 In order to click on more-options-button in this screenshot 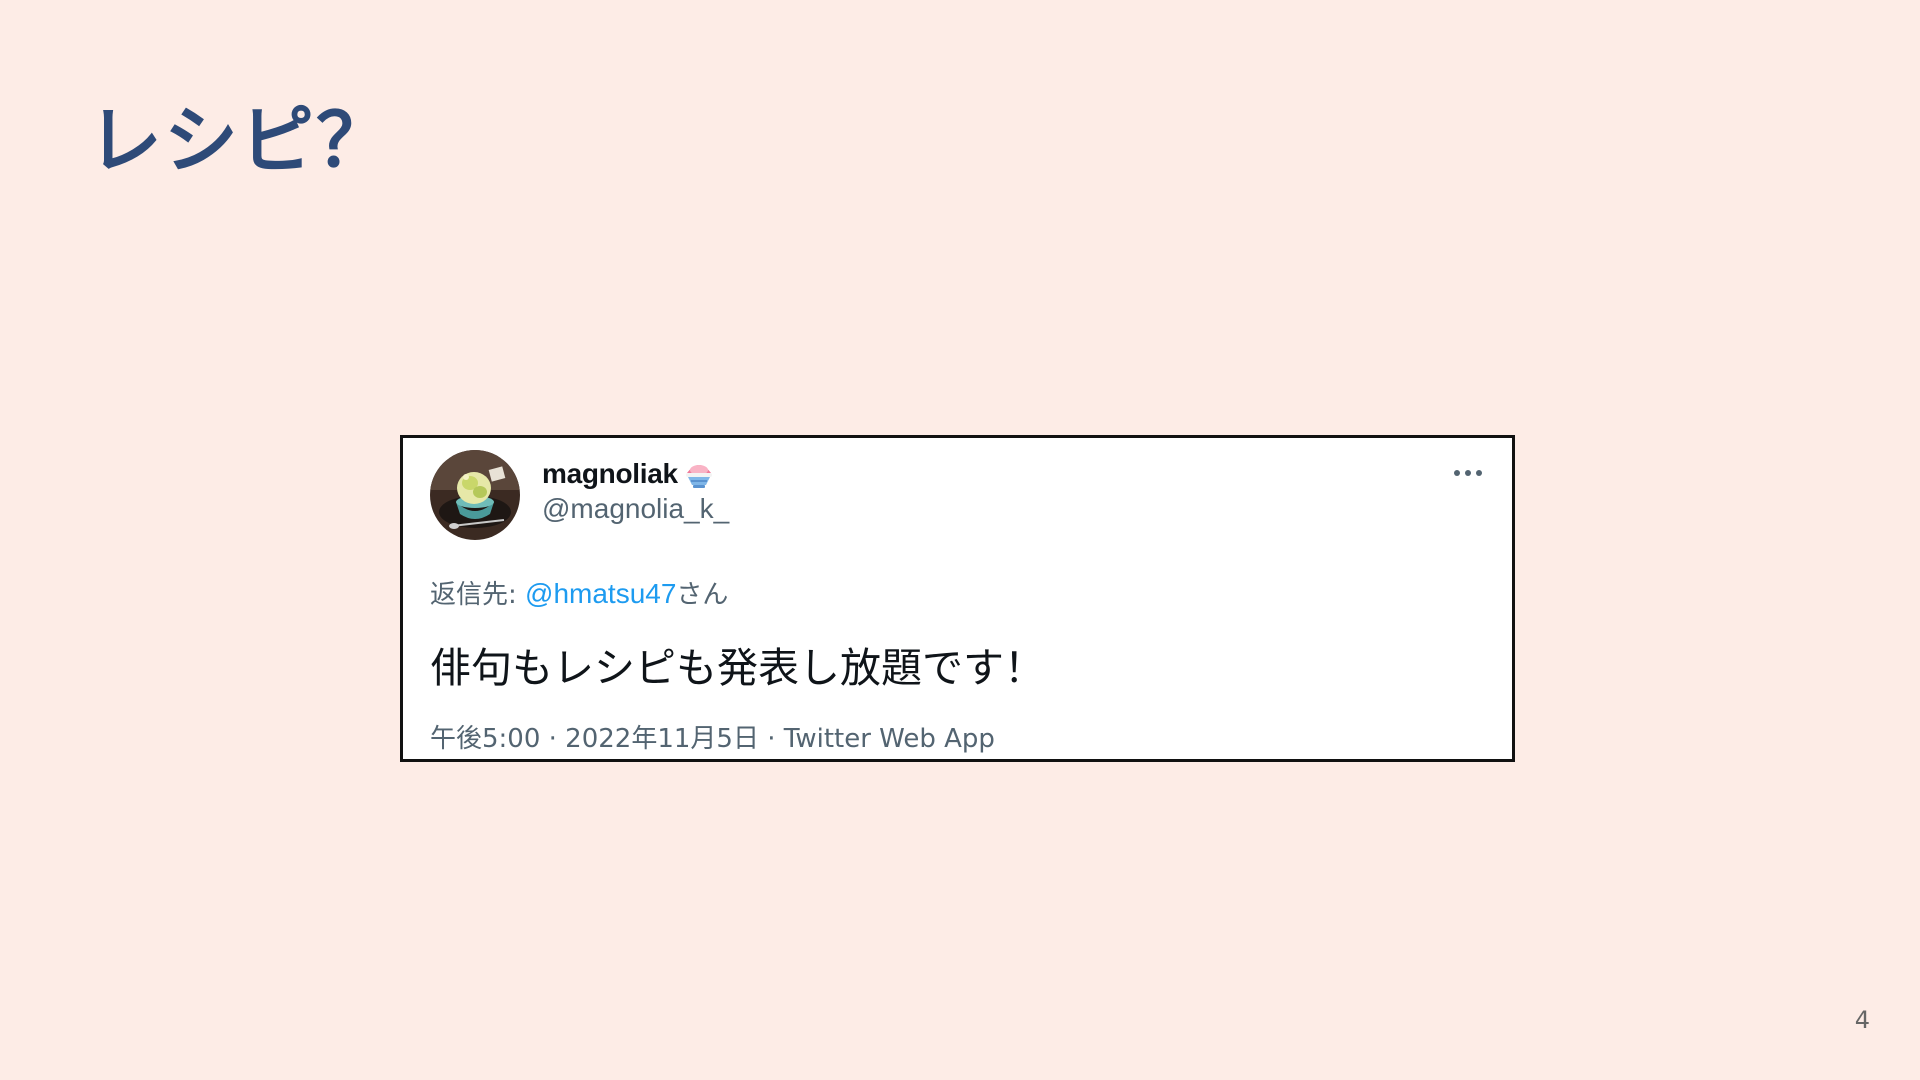, I will do `click(1468, 473)`.